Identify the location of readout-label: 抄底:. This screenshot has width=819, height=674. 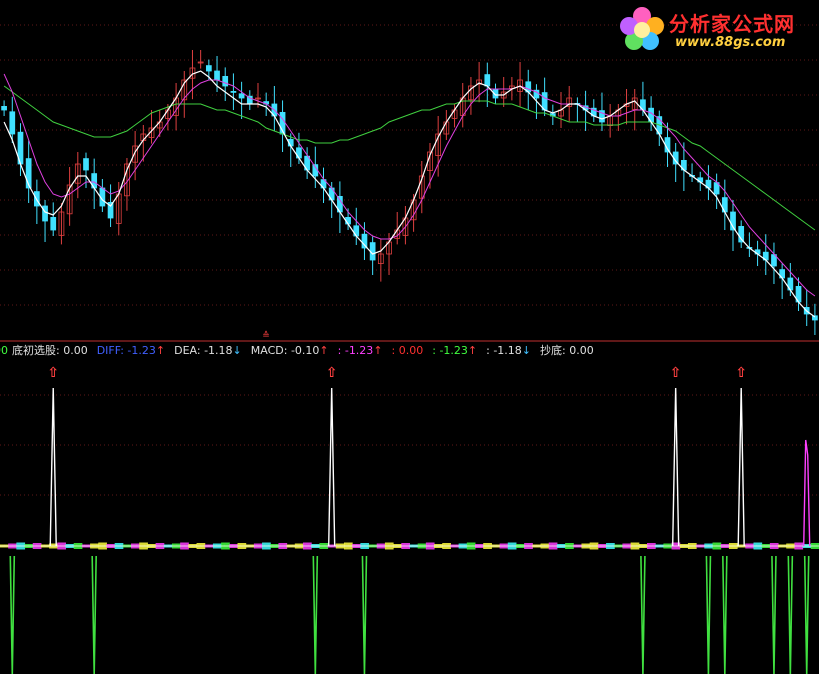
(555, 350).